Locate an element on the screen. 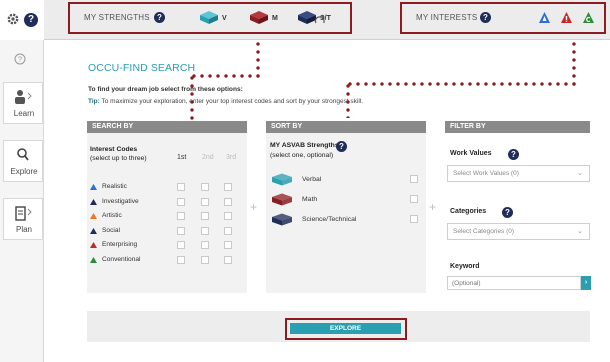  nav-label-explore: Explore is located at coordinates (24, 171).